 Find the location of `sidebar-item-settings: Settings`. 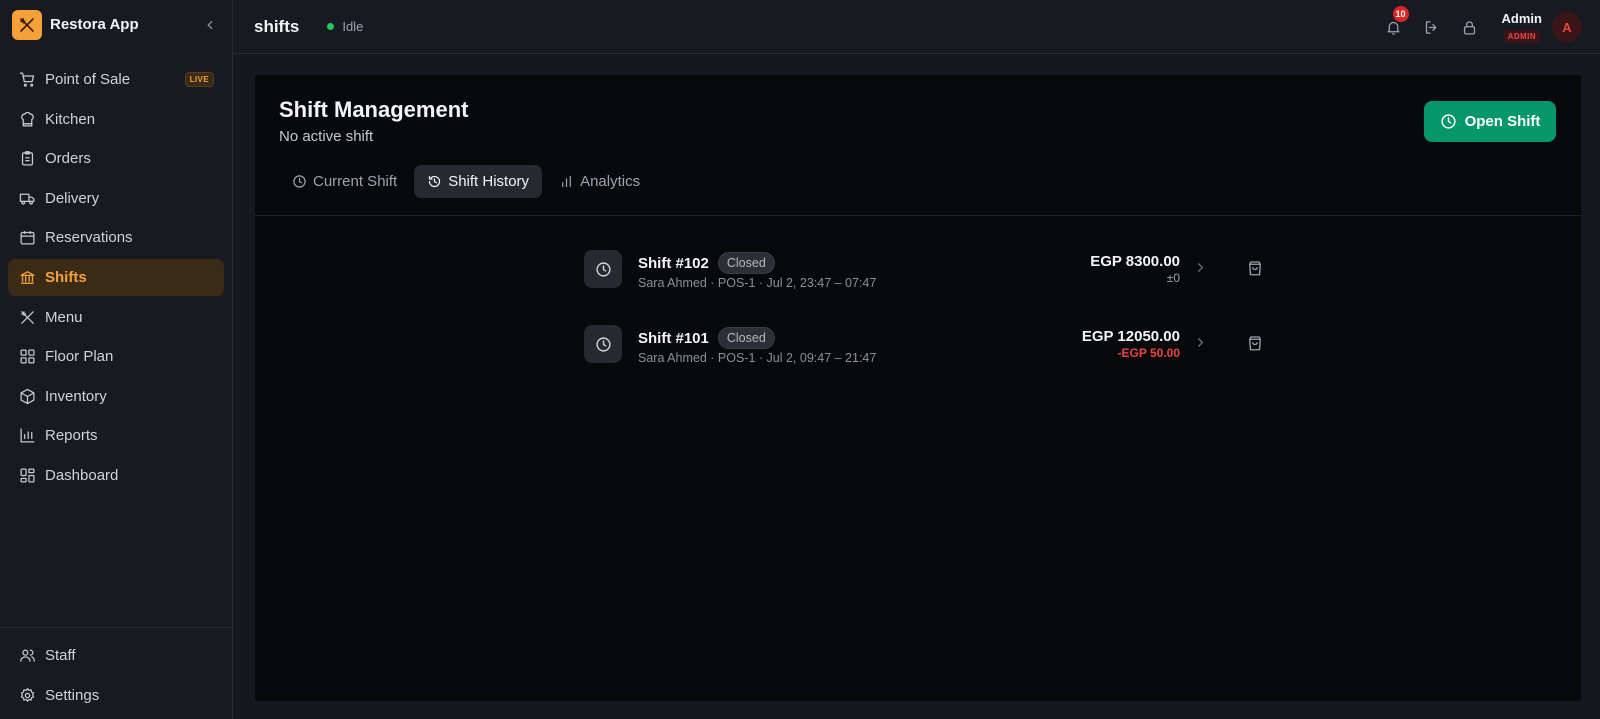

sidebar-item-settings: Settings is located at coordinates (116, 695).